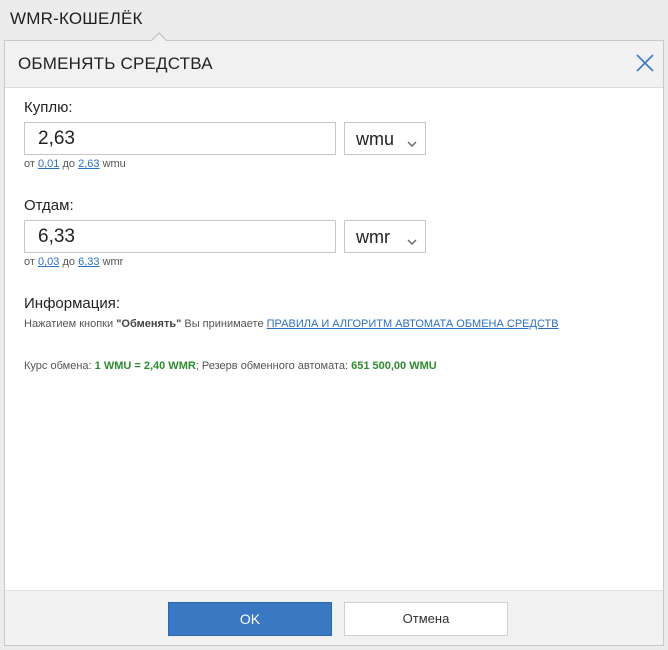 This screenshot has width=668, height=650. What do you see at coordinates (180, 138) in the screenshot?
I see `buy-amount-input` at bounding box center [180, 138].